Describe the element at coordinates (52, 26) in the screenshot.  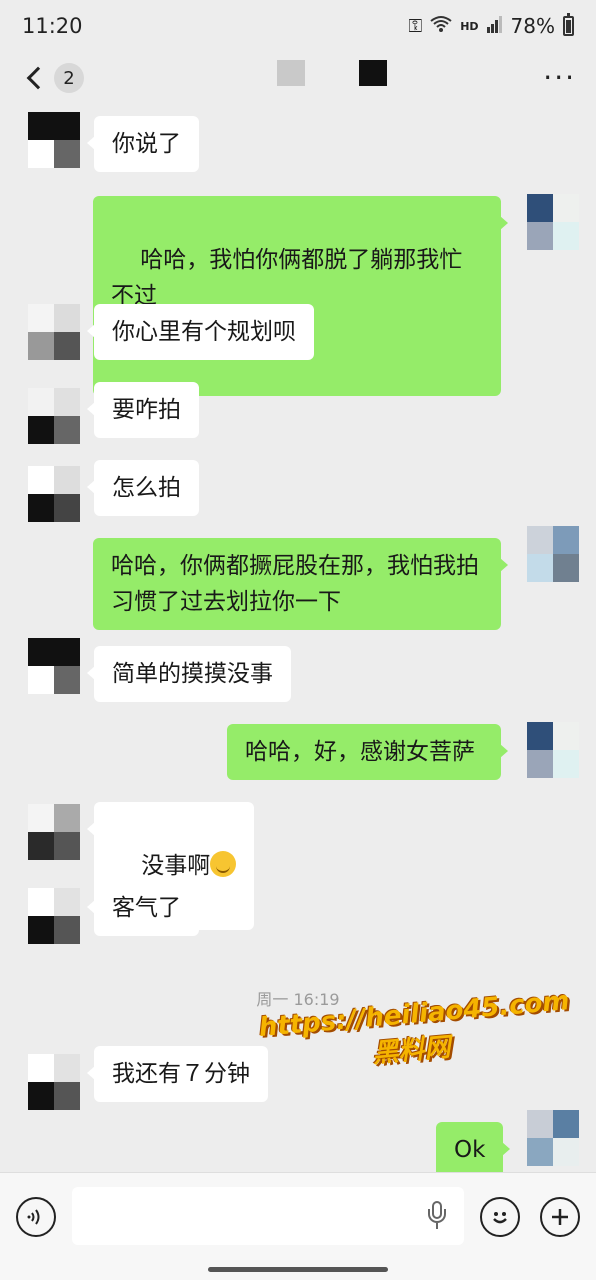
I see `status-time: 11:20` at that location.